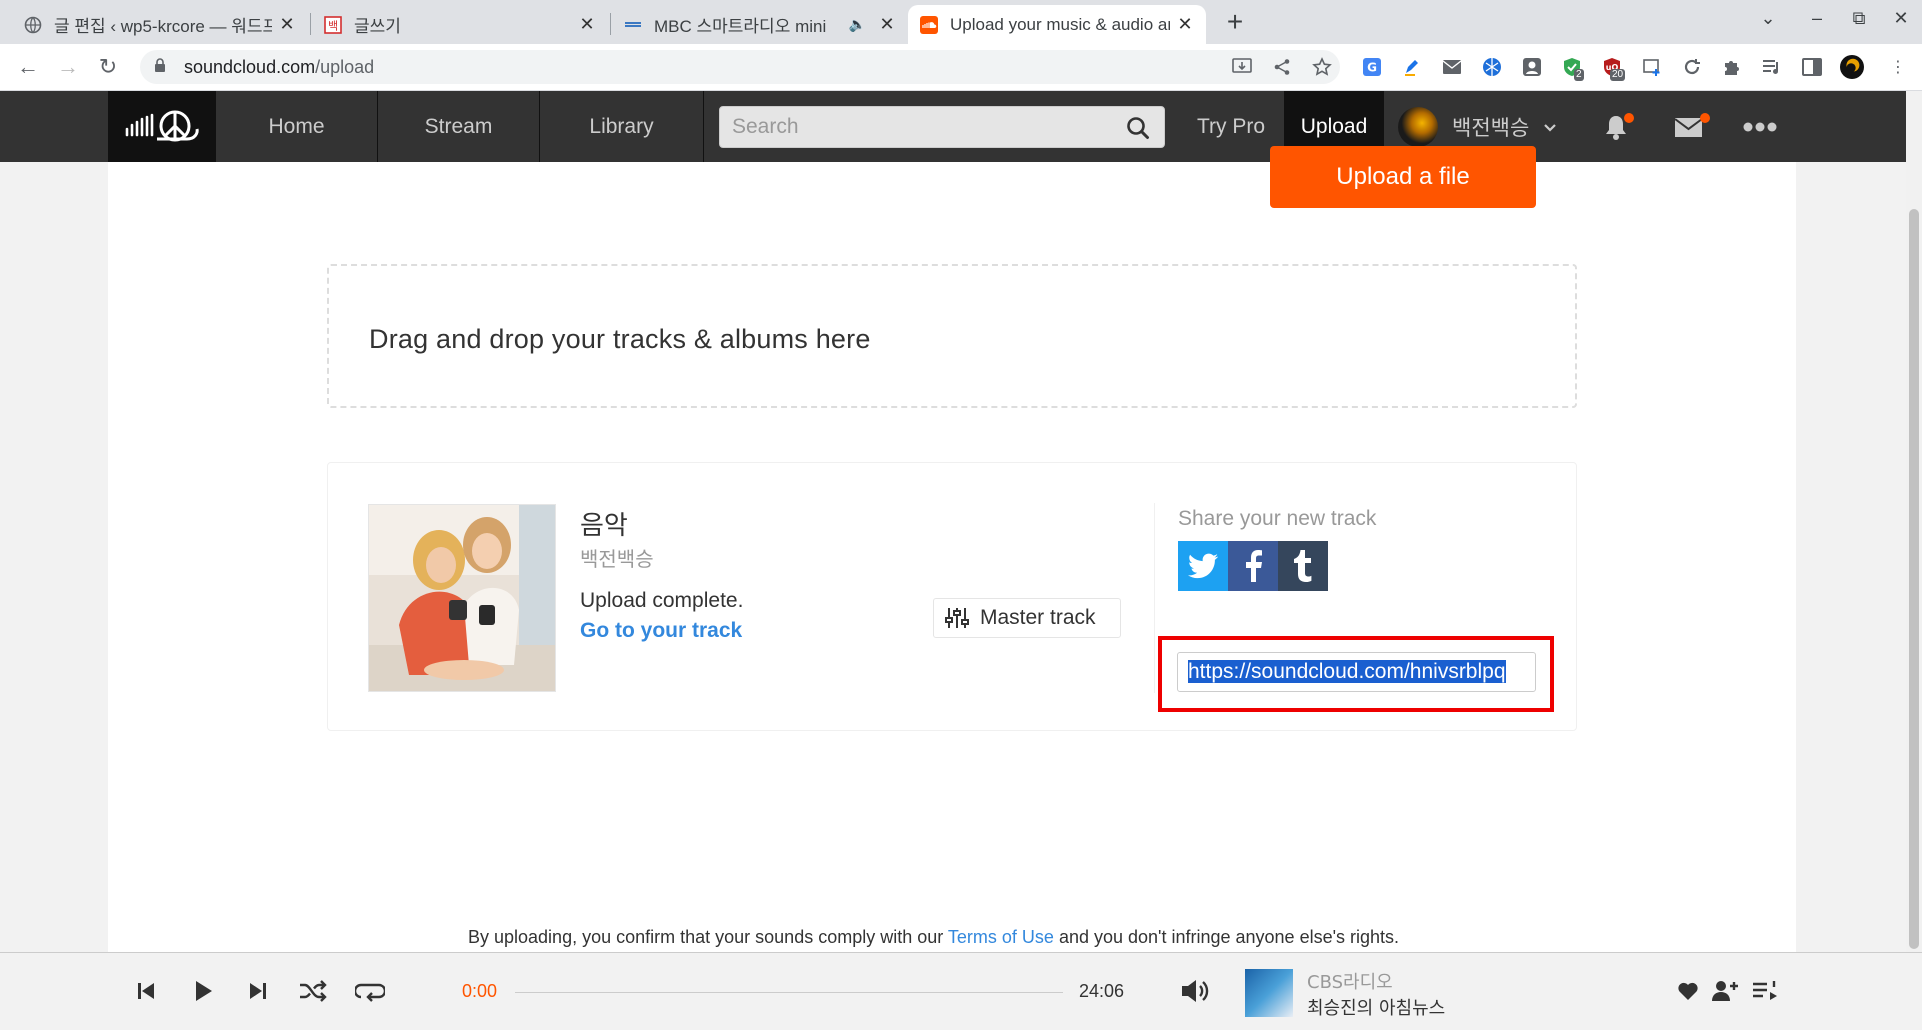 Image resolution: width=1922 pixels, height=1030 pixels. I want to click on tab-title: 글 편집 ‹ wp5-krcore — 워드프레스, so click(163, 26).